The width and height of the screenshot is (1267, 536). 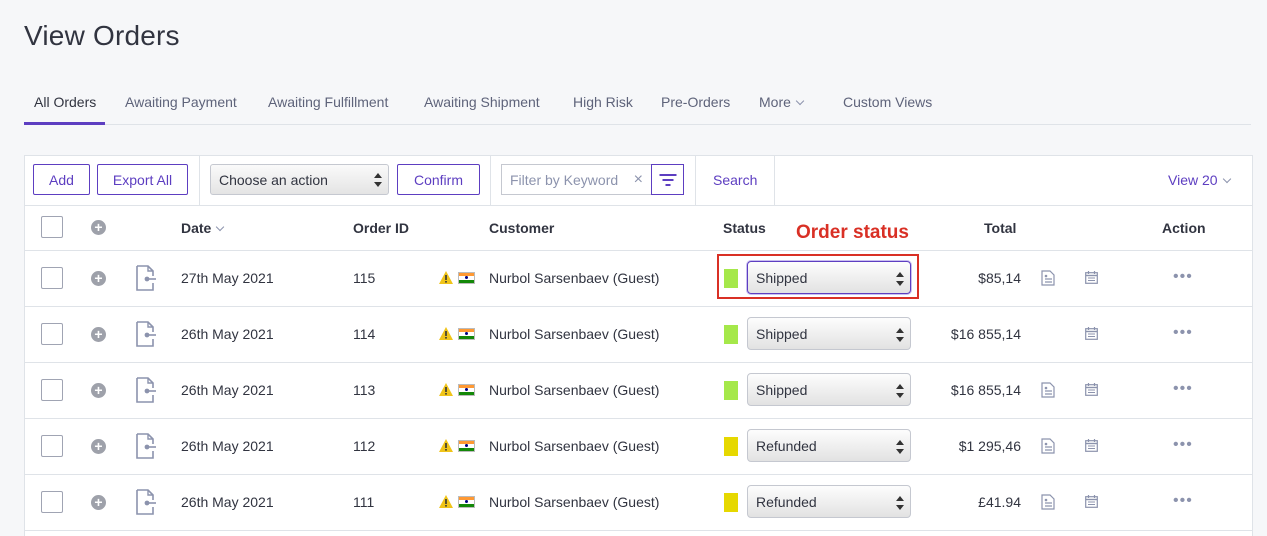 What do you see at coordinates (667, 179) in the screenshot?
I see `filter-button` at bounding box center [667, 179].